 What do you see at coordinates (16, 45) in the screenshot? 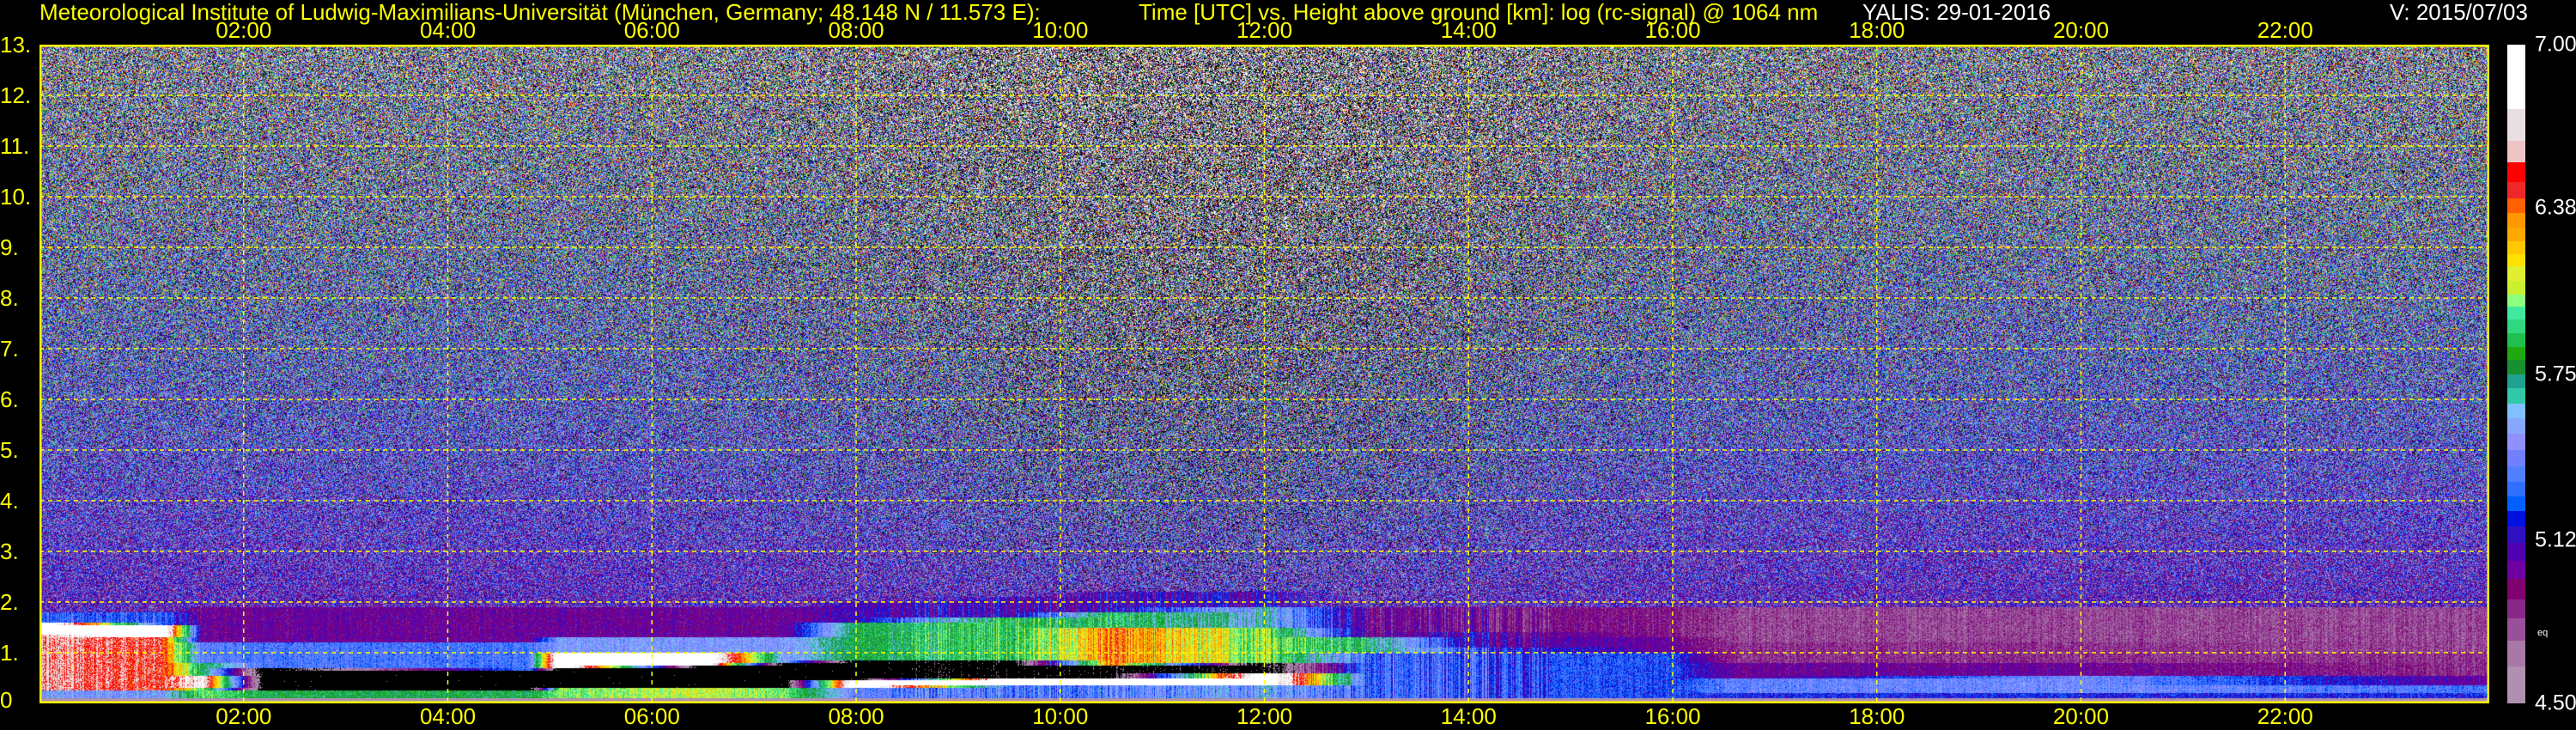
I see `y-tick-label: 13.` at bounding box center [16, 45].